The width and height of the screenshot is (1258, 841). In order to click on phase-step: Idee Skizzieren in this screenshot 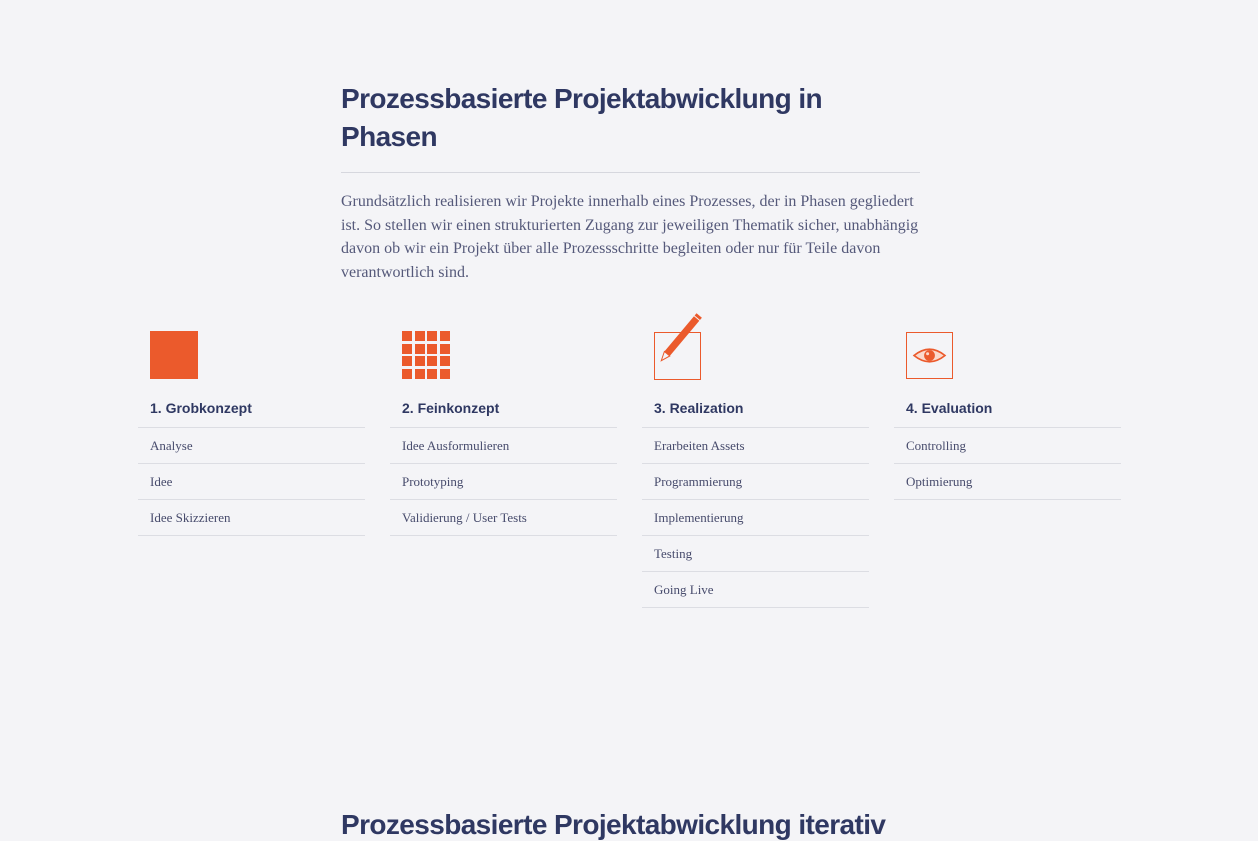, I will do `click(251, 518)`.